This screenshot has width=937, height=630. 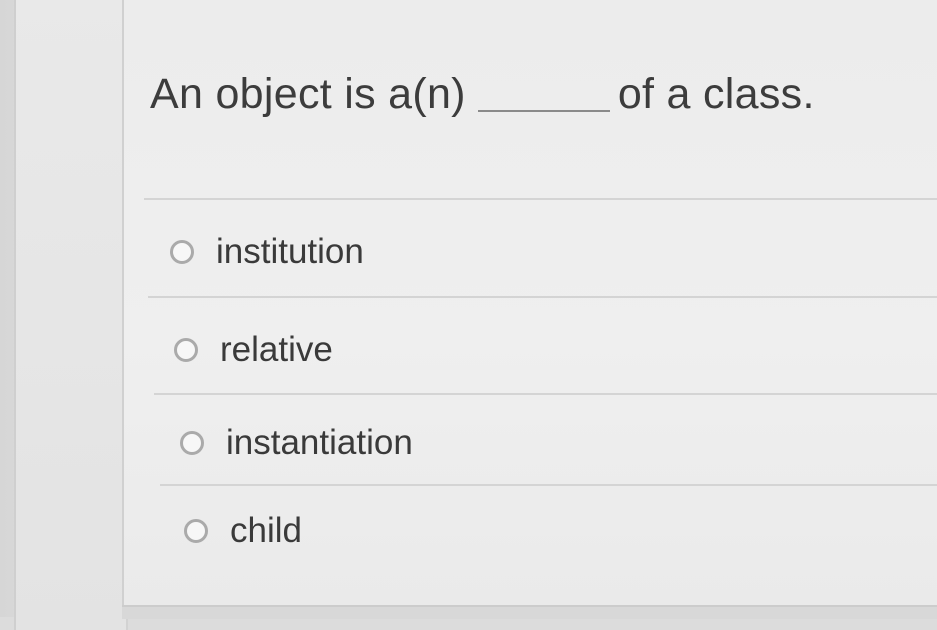 I want to click on option-label: child, so click(x=266, y=530).